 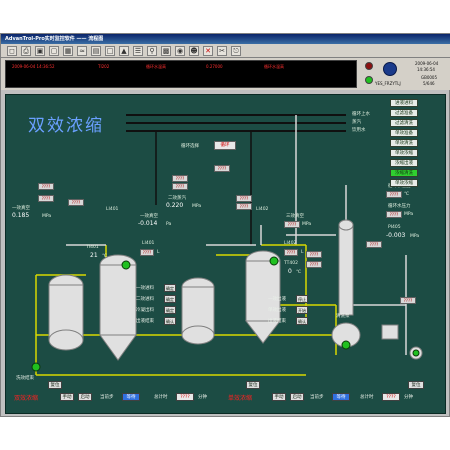 What do you see at coordinates (170, 299) in the screenshot?
I see `ctl-left-button-1: 确定` at bounding box center [170, 299].